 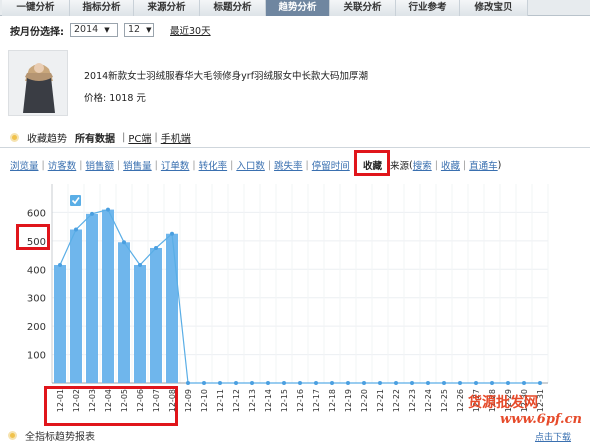 What do you see at coordinates (36, 213) in the screenshot?
I see `y-tick-label: 600` at bounding box center [36, 213].